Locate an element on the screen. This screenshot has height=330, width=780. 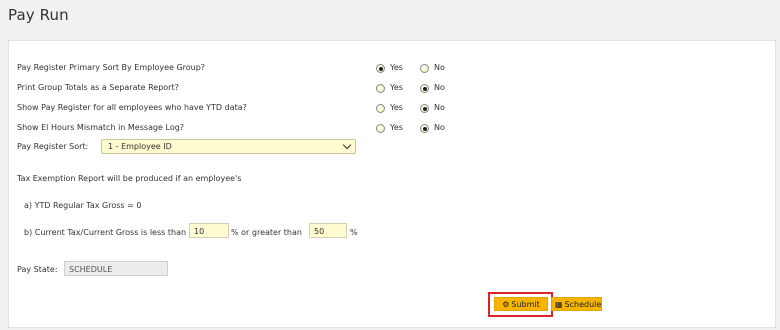
calendar-icon: ▦ is located at coordinates (559, 304).